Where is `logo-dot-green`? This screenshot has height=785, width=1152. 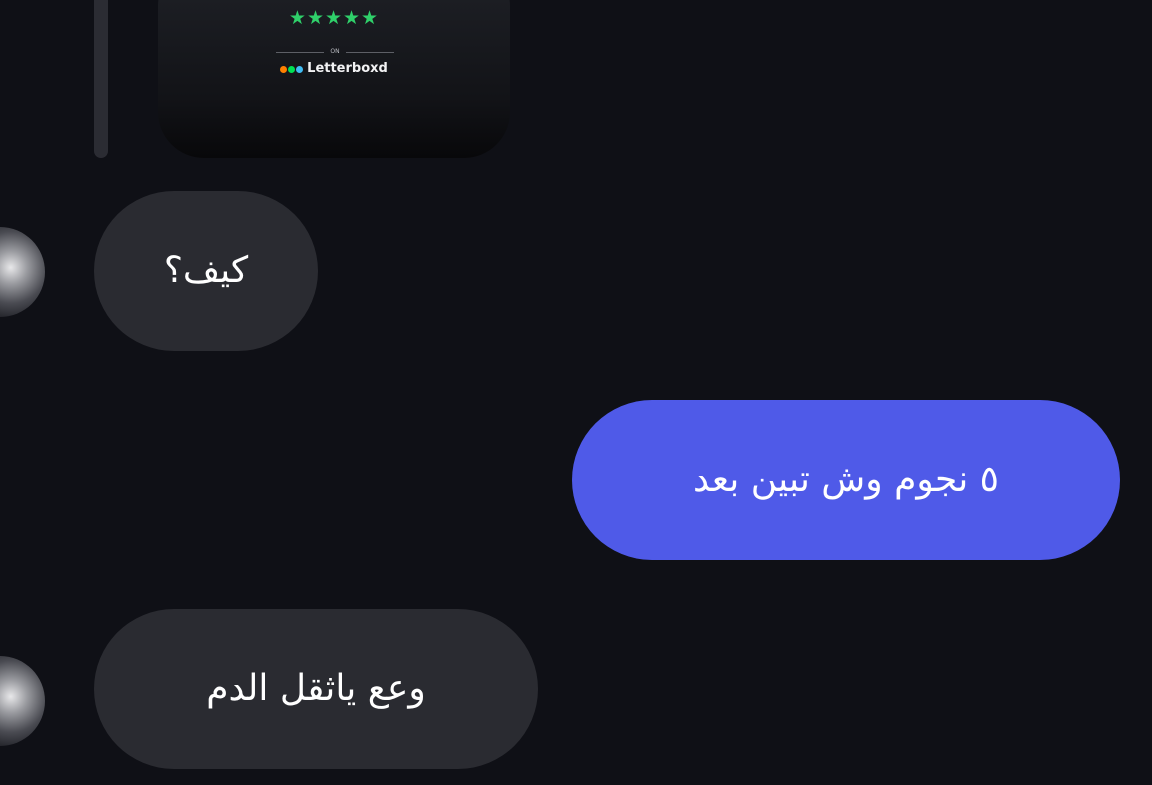 logo-dot-green is located at coordinates (292, 69).